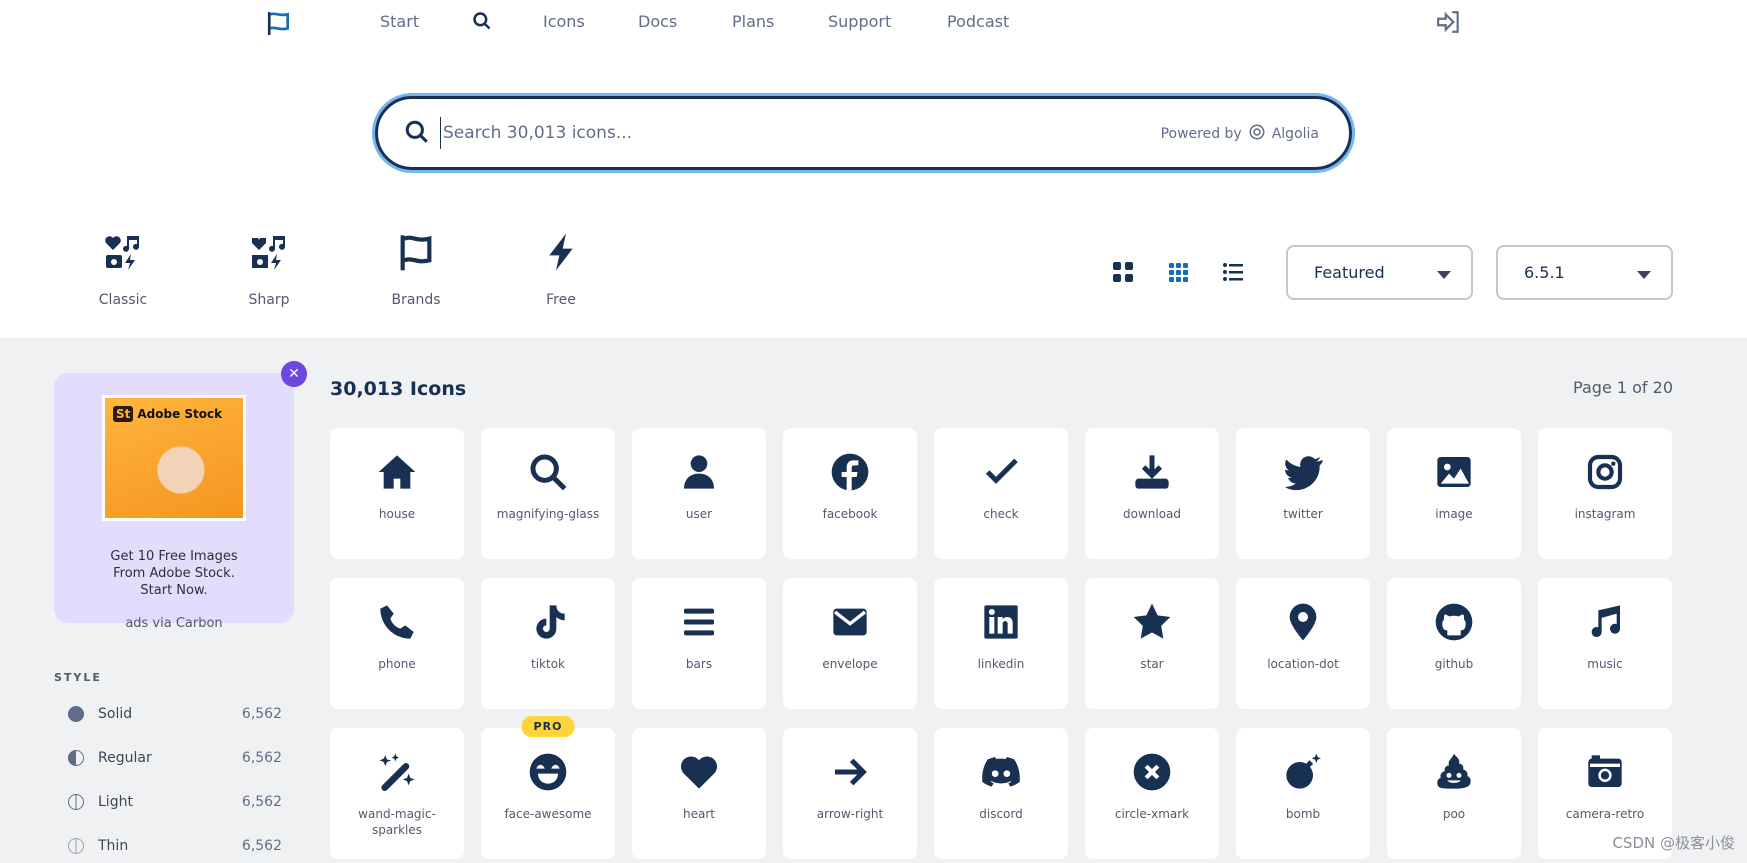 This screenshot has width=1747, height=863. What do you see at coordinates (978, 21) in the screenshot?
I see `nav-podcast: Podcast` at bounding box center [978, 21].